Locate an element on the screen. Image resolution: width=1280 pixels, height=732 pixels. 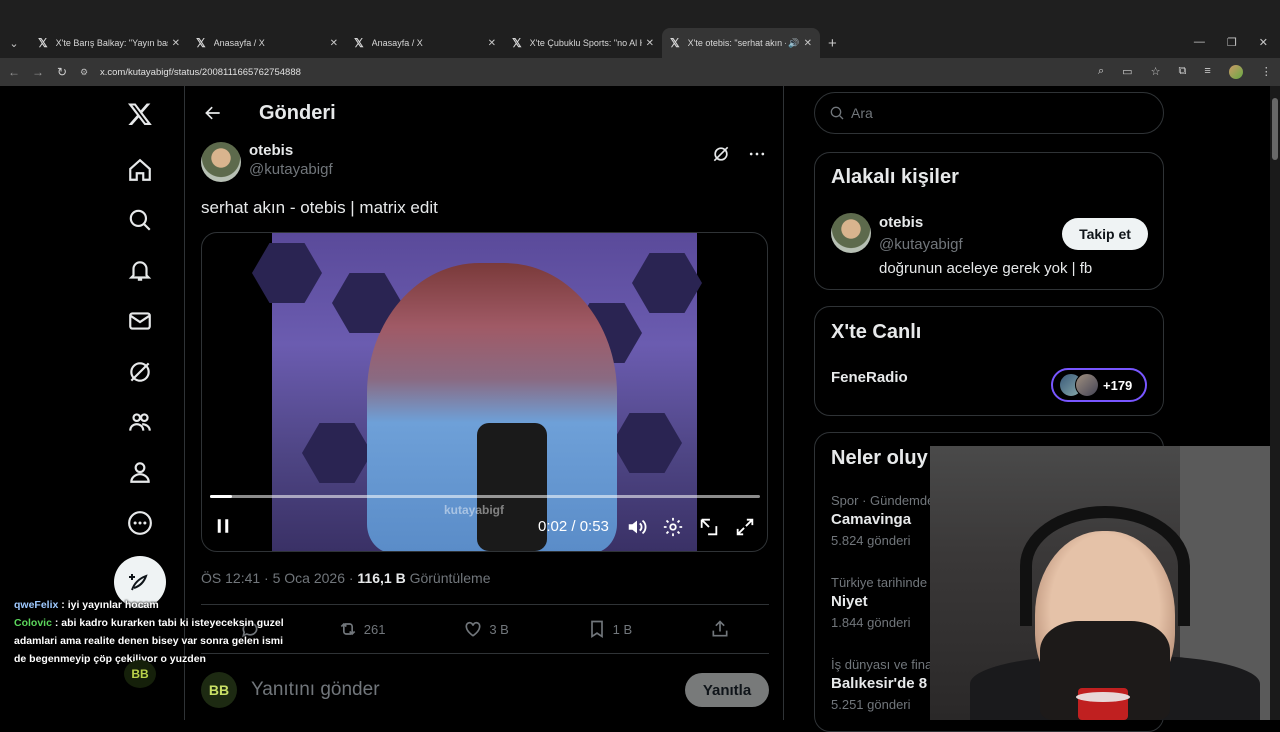
pause-icon is located at coordinates (223, 528).